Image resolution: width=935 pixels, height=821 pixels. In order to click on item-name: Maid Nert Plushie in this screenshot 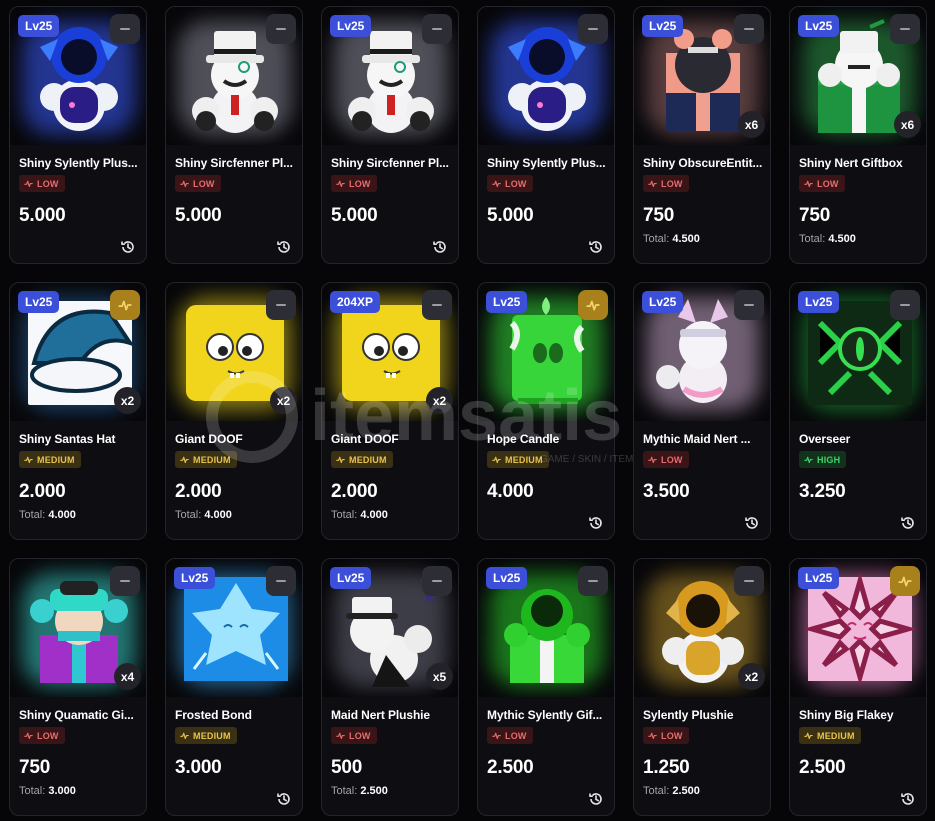, I will do `click(393, 715)`.